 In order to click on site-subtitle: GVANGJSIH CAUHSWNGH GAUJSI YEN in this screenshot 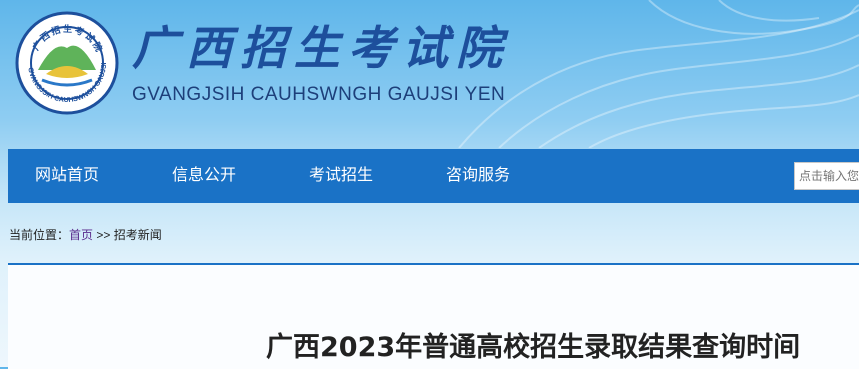, I will do `click(319, 94)`.